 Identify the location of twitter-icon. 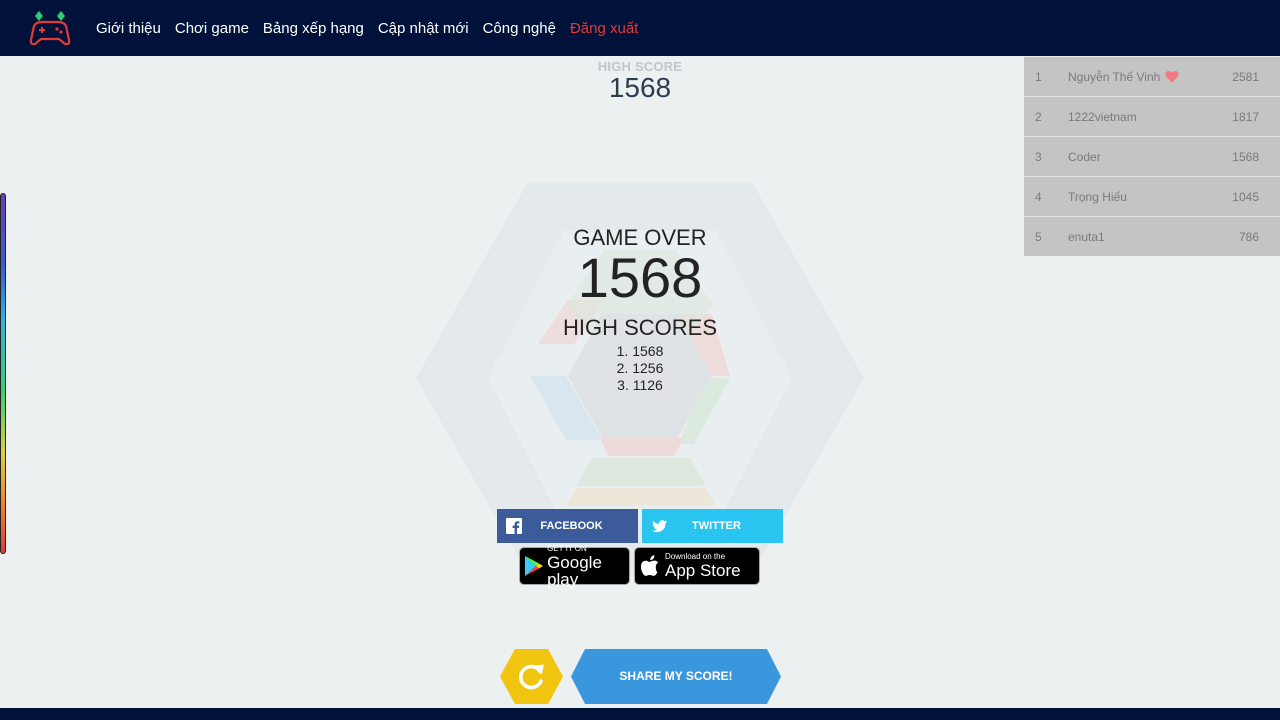
(659, 526).